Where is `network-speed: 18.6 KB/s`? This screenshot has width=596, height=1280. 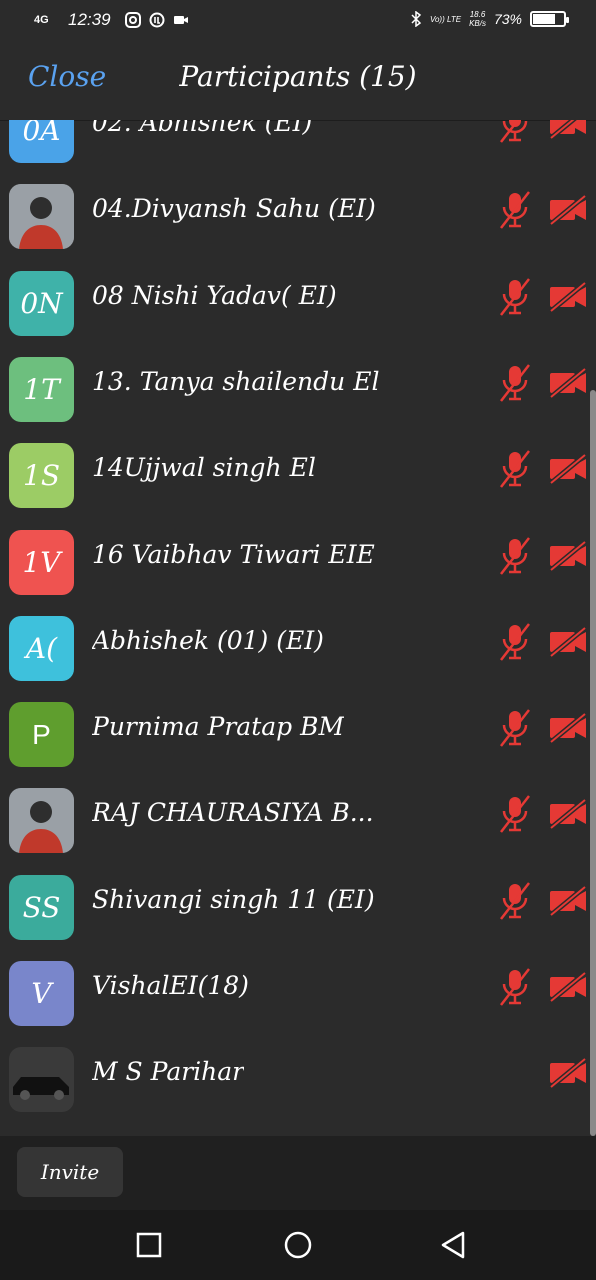 network-speed: 18.6 KB/s is located at coordinates (477, 19).